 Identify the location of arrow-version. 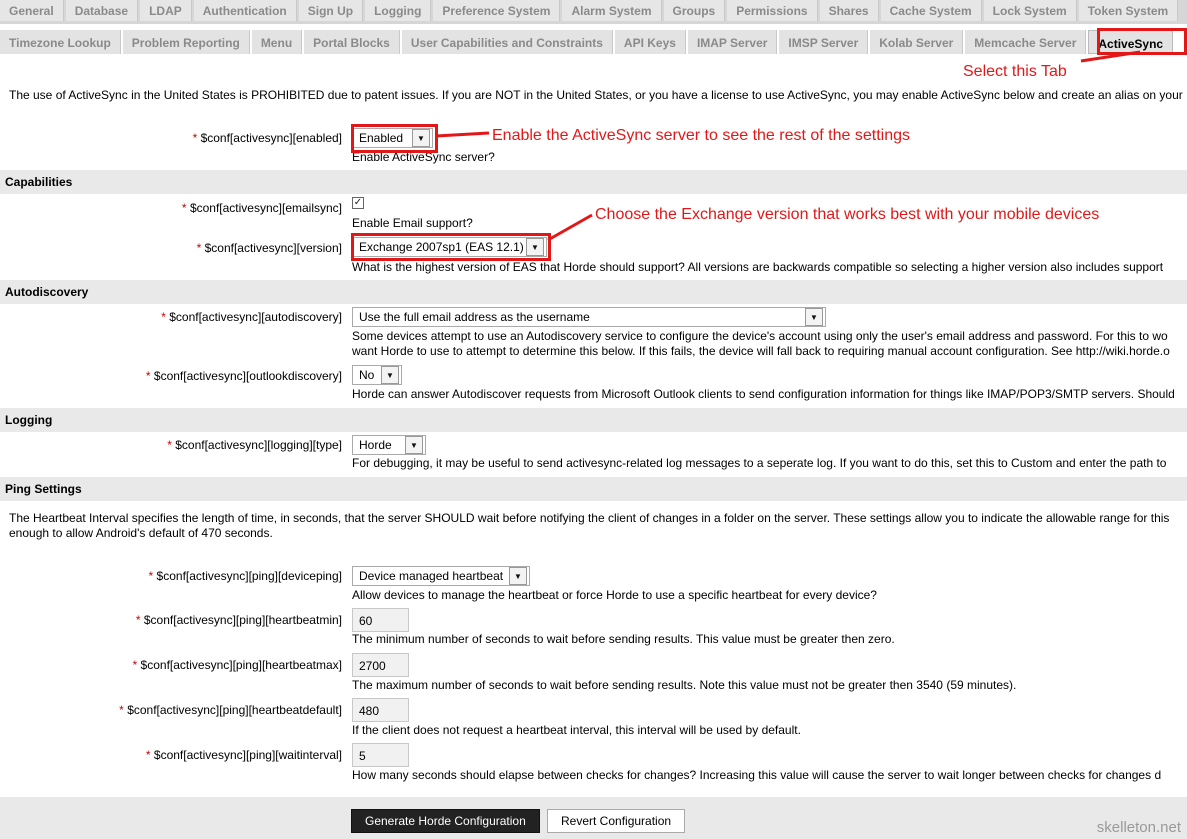
(570, 227).